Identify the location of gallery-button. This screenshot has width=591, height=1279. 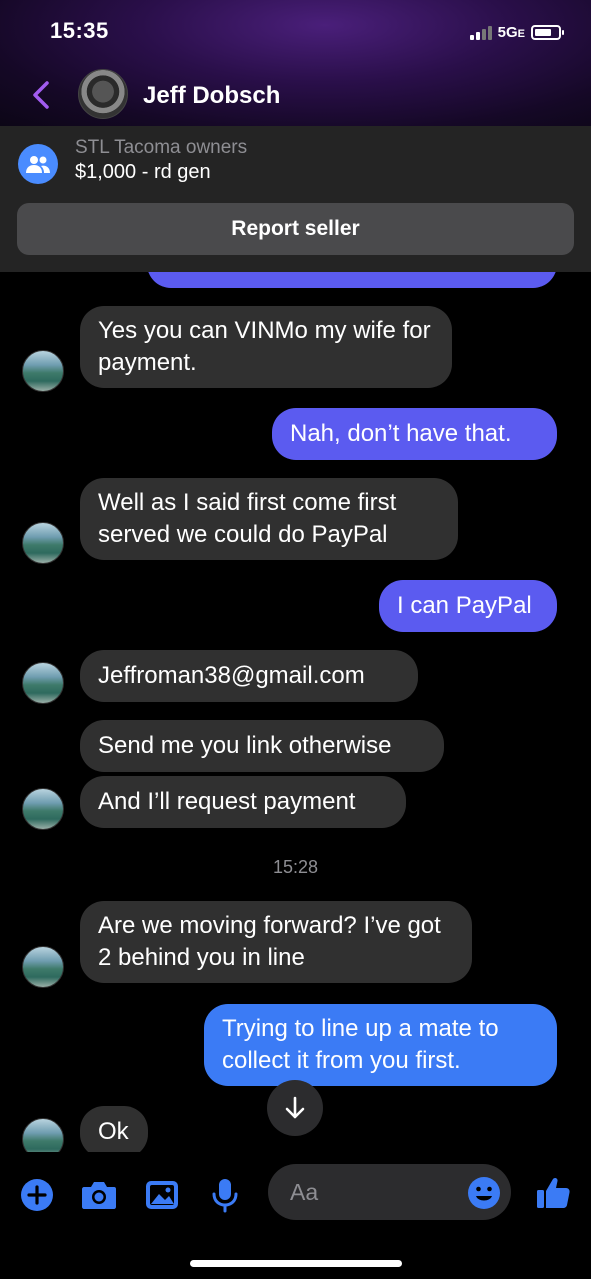
(162, 1195).